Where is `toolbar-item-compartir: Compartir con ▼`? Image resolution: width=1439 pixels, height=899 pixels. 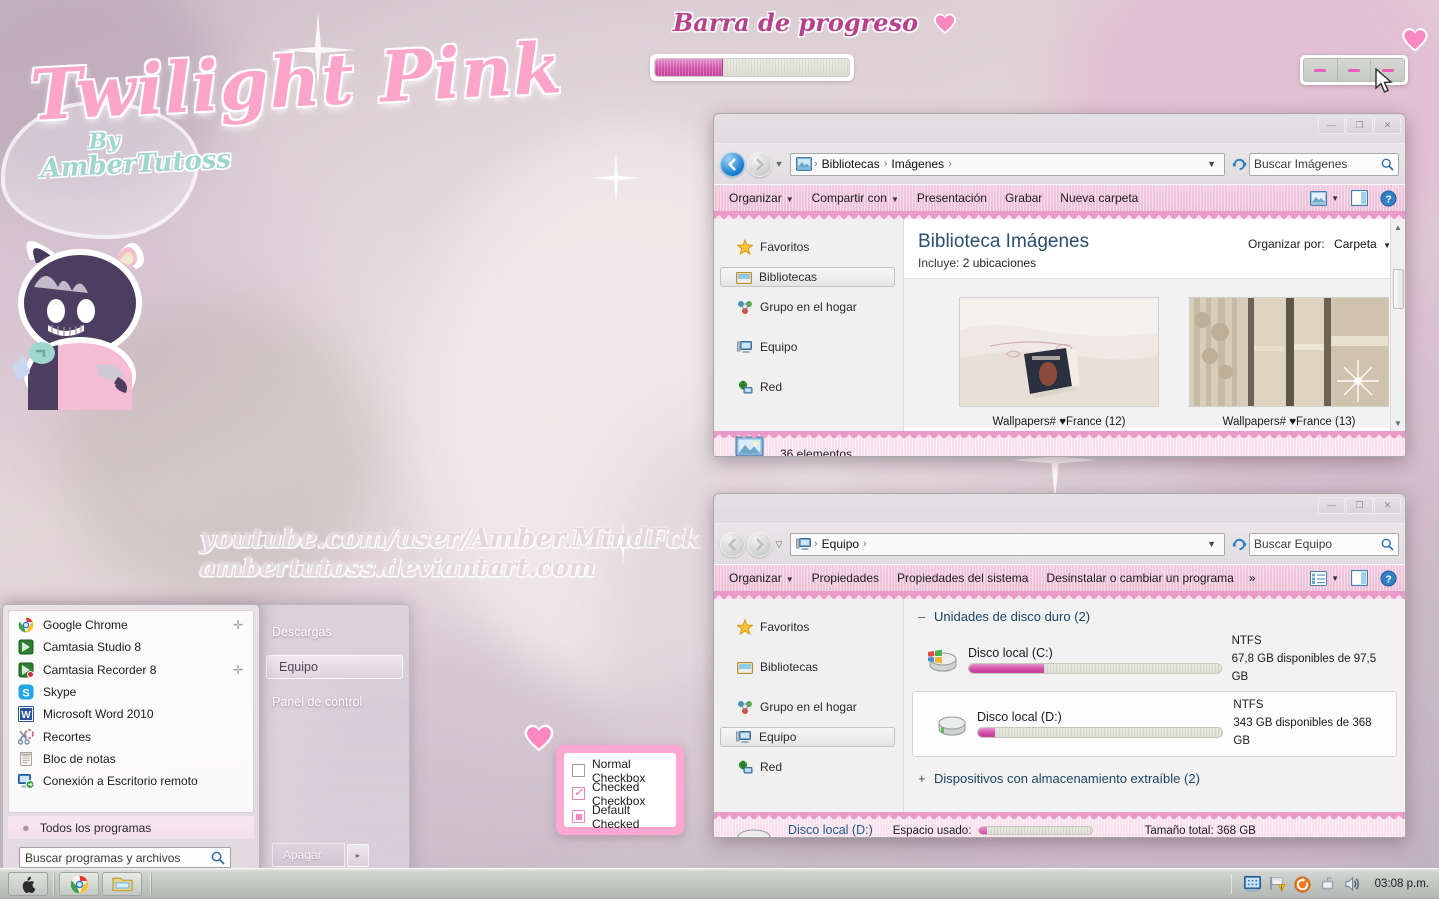
toolbar-item-compartir: Compartir con ▼ is located at coordinates (855, 198).